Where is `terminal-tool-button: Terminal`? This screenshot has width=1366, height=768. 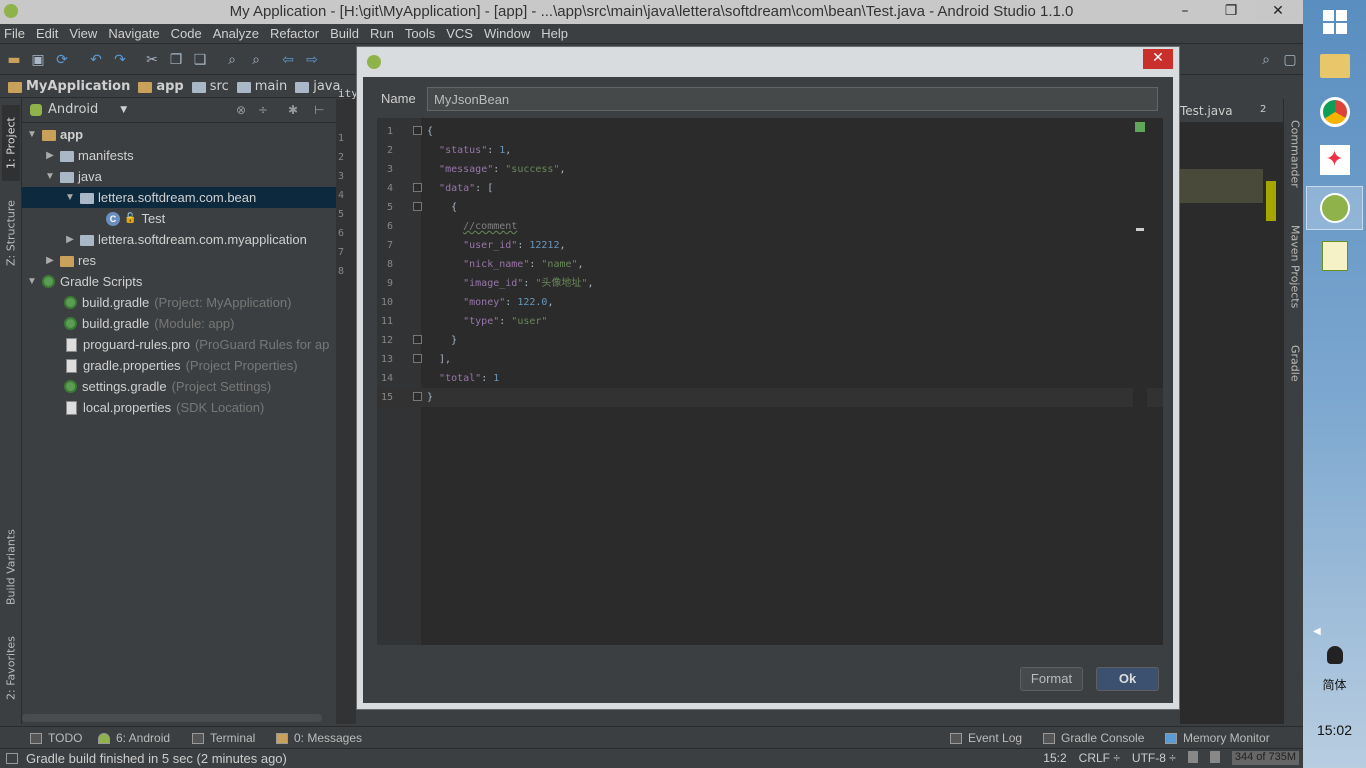 terminal-tool-button: Terminal is located at coordinates (223, 738).